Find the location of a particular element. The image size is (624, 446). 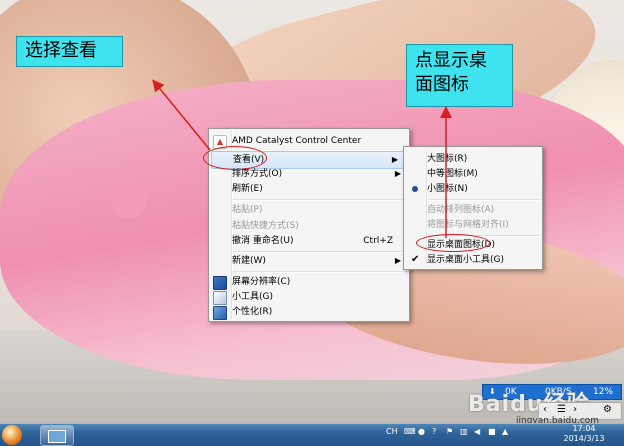

menu-item-undo-rename: 撤消 重命名(U) Ctrl+Z is located at coordinates (309, 241).